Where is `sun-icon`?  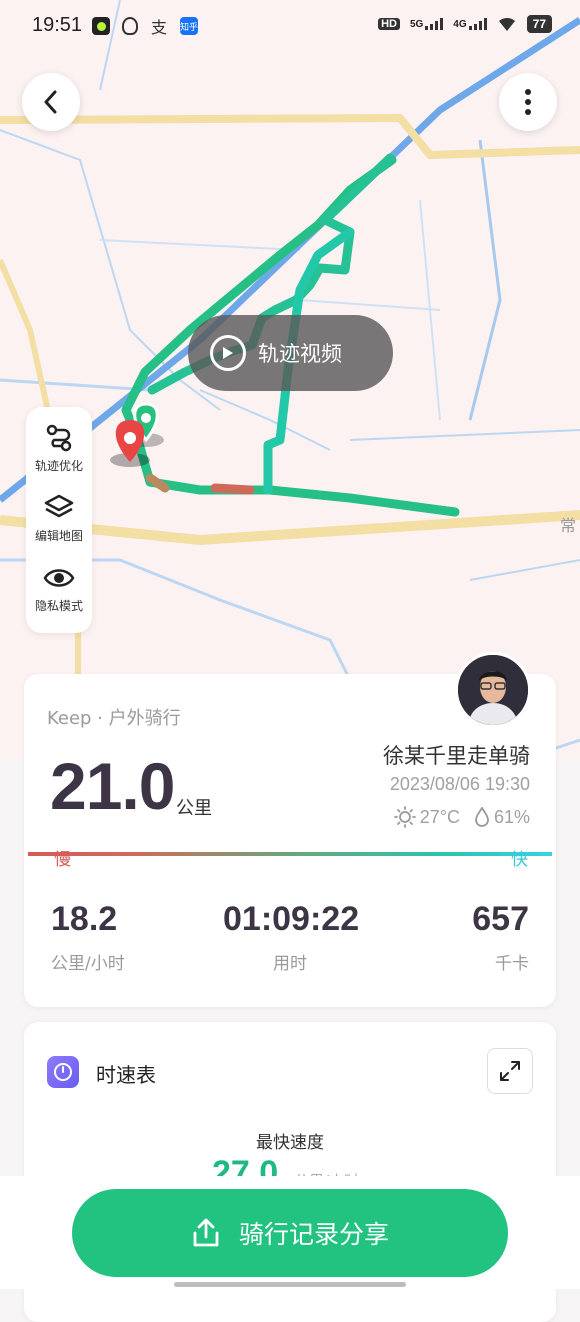
sun-icon is located at coordinates (404, 817).